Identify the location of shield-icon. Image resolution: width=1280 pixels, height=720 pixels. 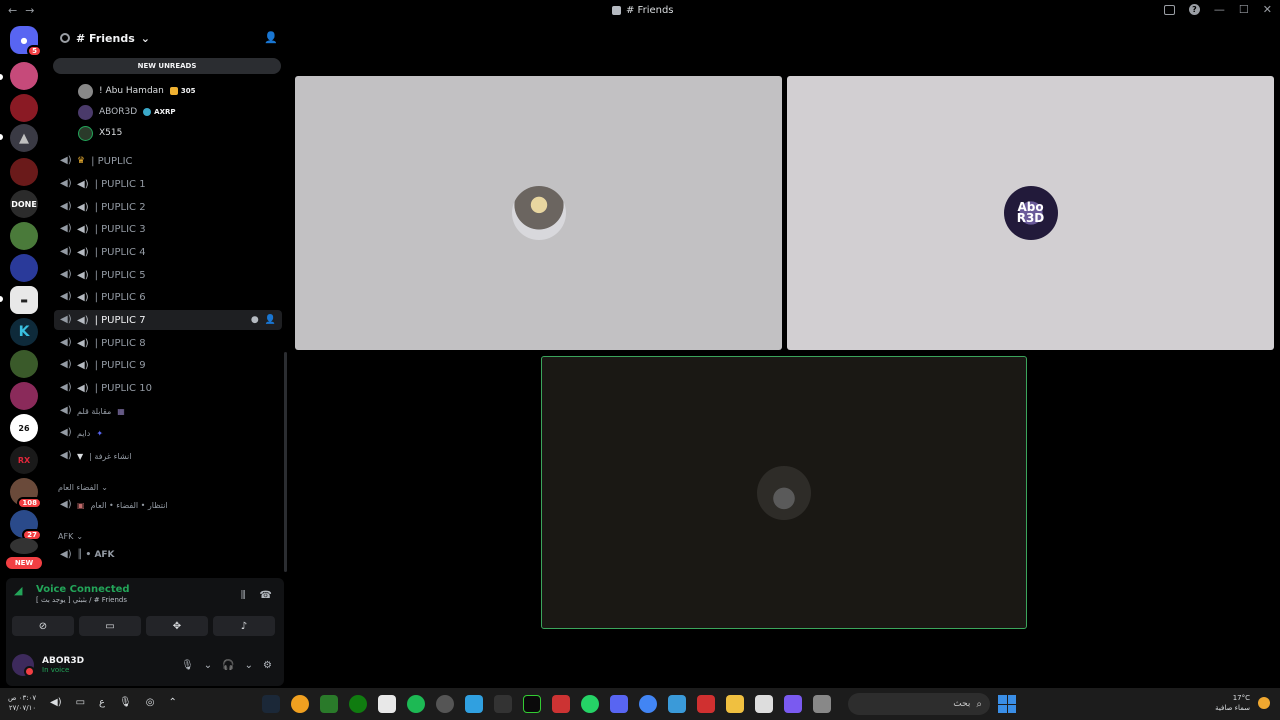
(474, 704).